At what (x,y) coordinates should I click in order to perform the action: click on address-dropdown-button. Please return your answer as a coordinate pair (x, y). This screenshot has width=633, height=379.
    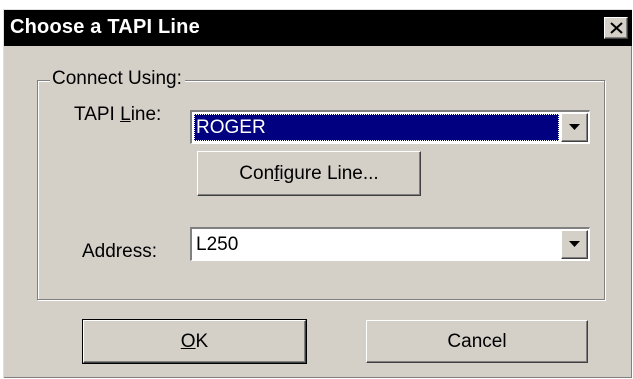
    Looking at the image, I should click on (574, 244).